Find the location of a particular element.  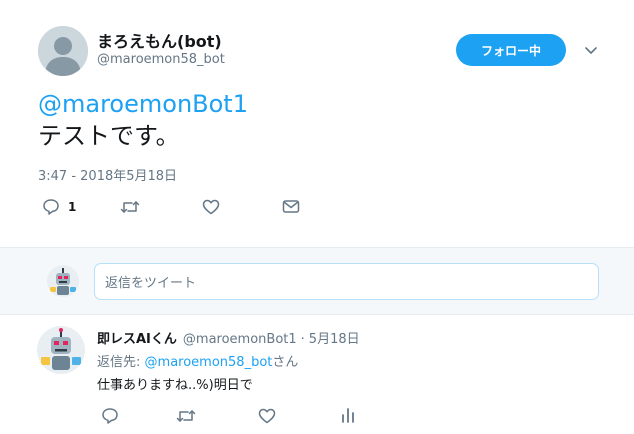

reply-date: 5月18日 is located at coordinates (334, 337).